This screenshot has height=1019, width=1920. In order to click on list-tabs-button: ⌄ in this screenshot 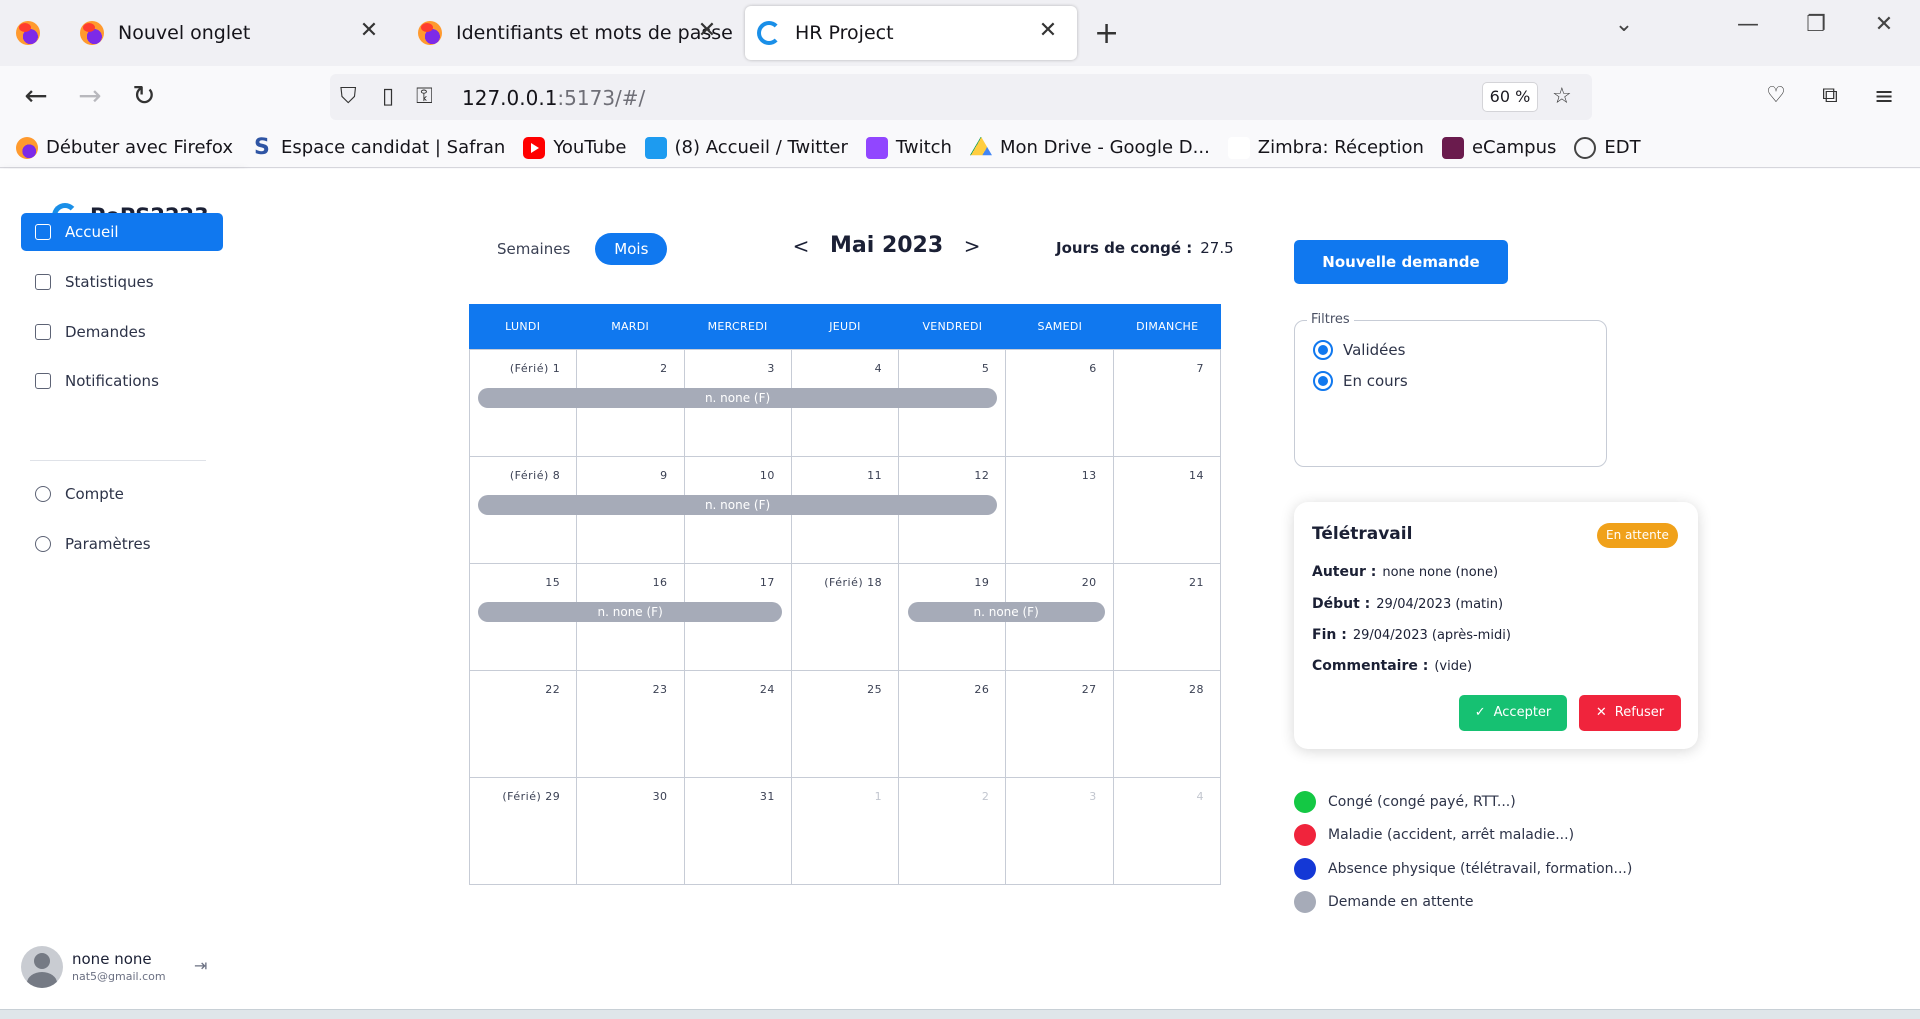, I will do `click(1624, 24)`.